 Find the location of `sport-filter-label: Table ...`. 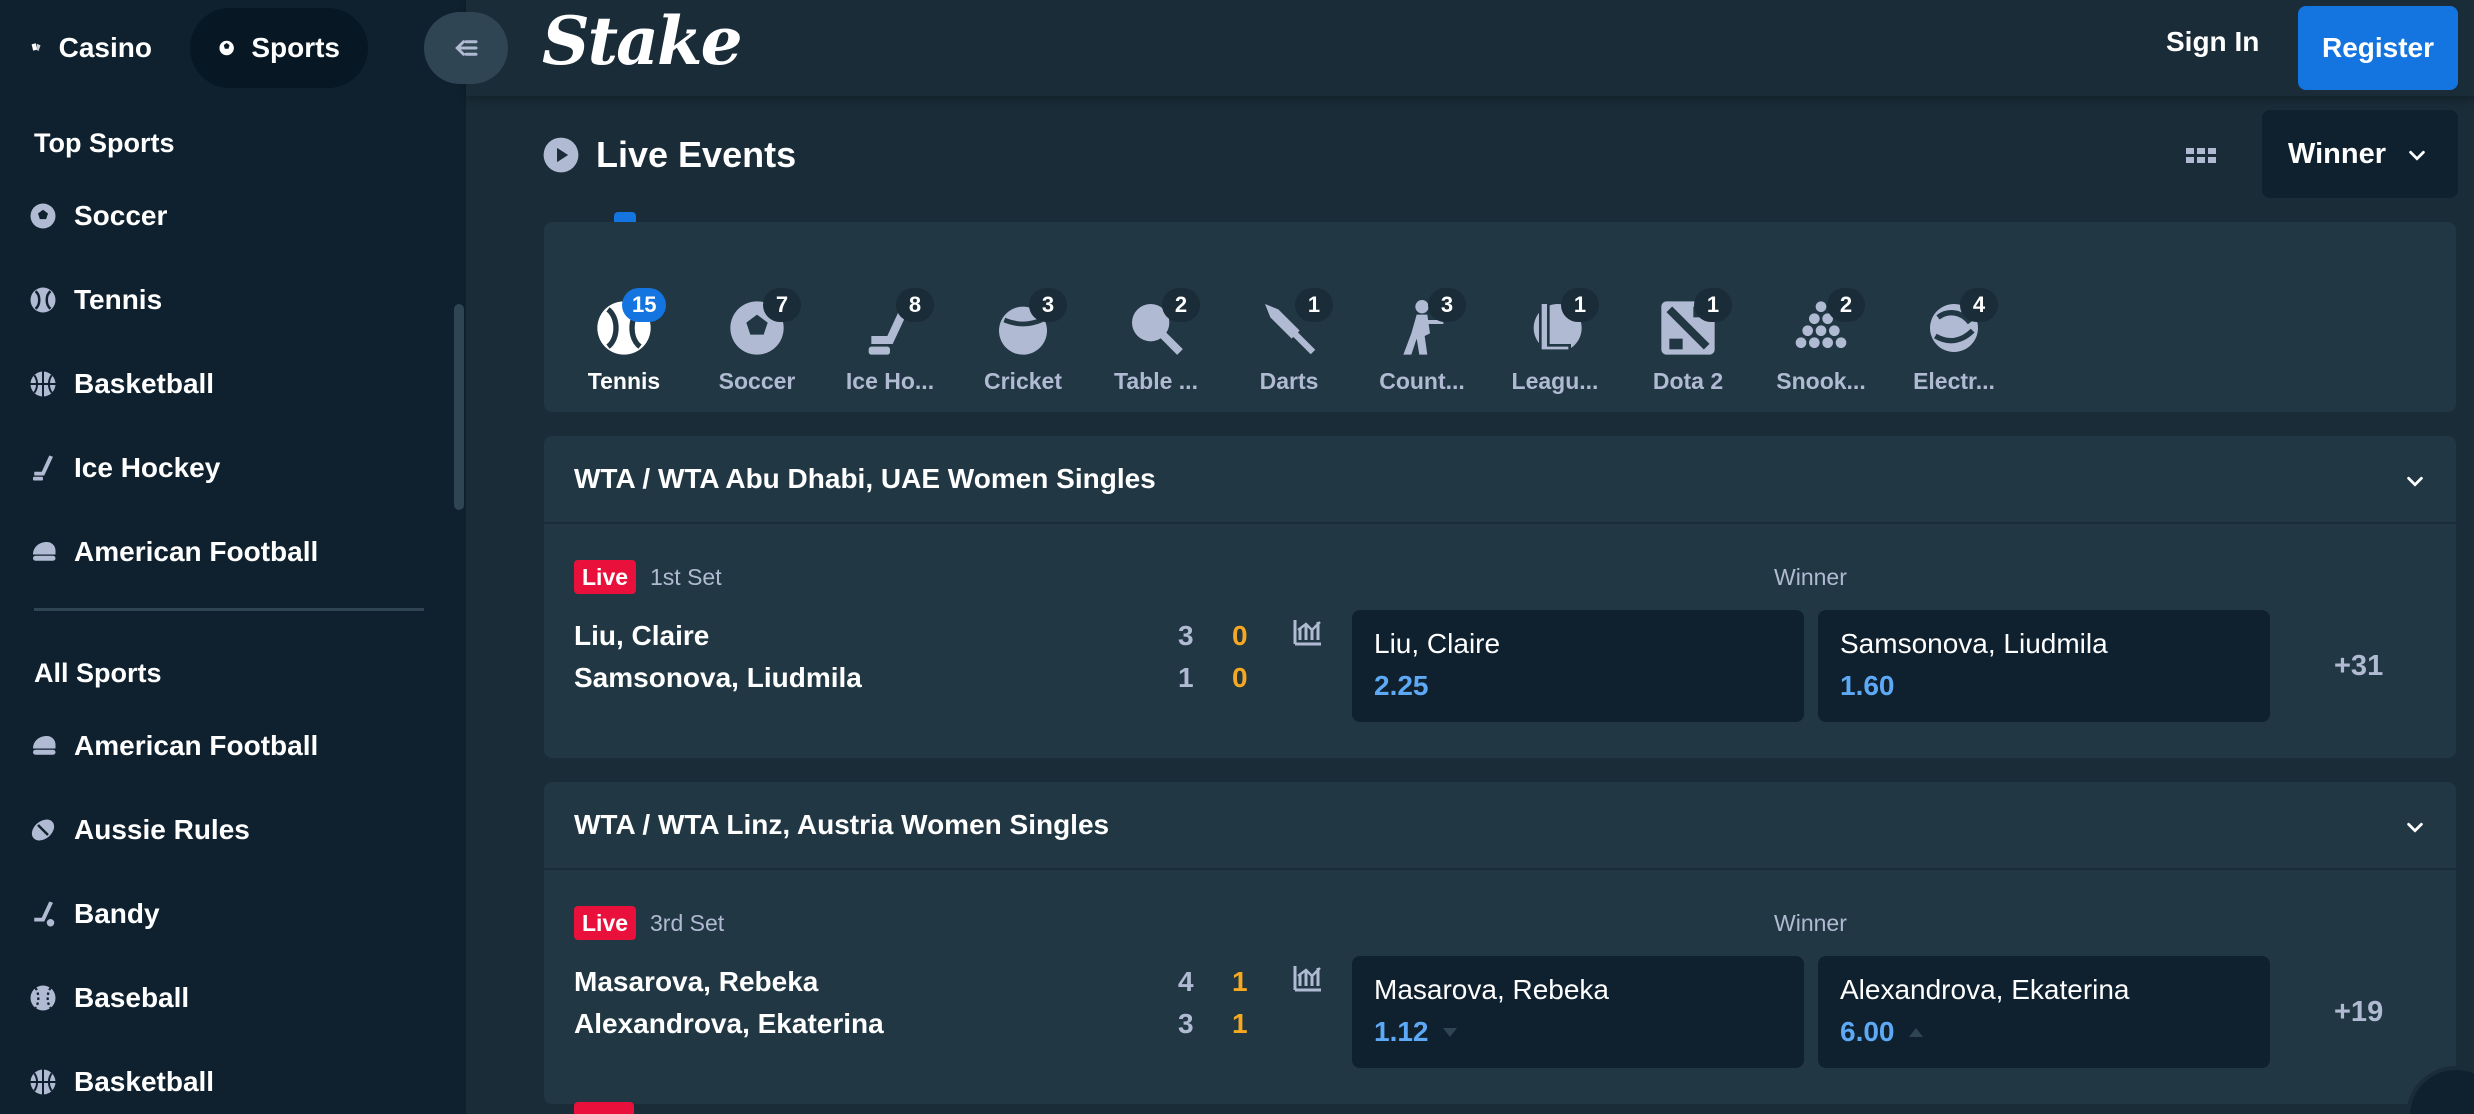

sport-filter-label: Table ... is located at coordinates (1156, 381).